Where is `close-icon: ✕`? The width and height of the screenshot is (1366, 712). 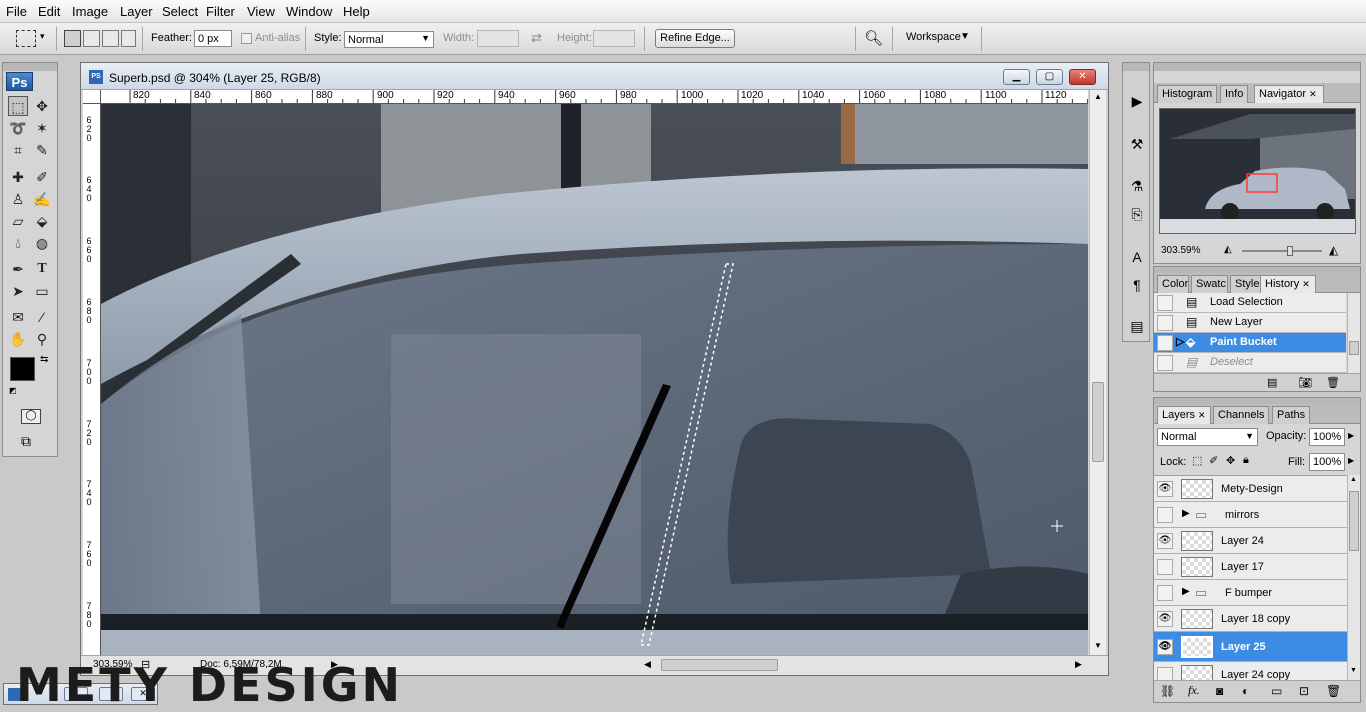 close-icon: ✕ is located at coordinates (1306, 284).